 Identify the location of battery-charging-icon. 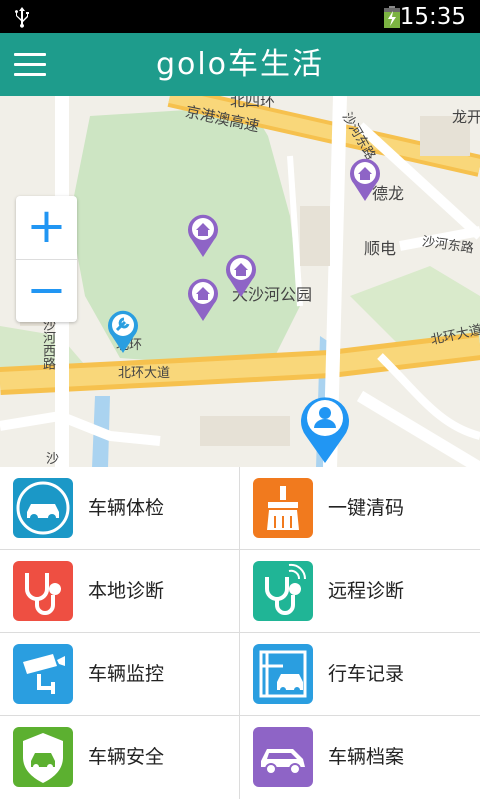
(392, 17).